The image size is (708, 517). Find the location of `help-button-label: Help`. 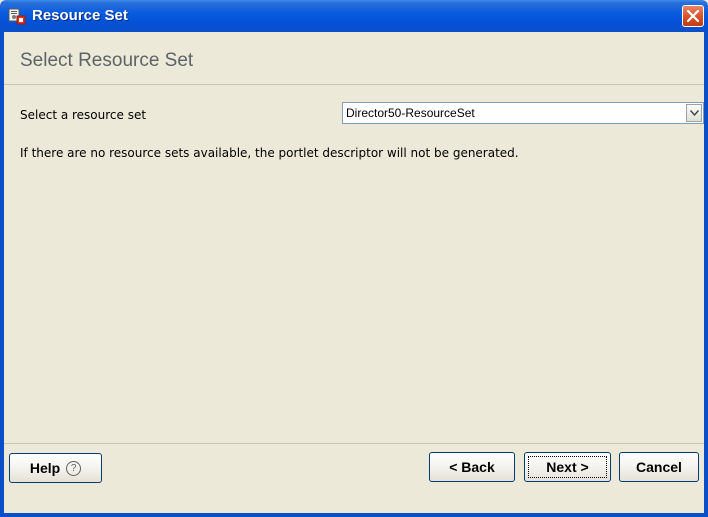

help-button-label: Help is located at coordinates (45, 468).